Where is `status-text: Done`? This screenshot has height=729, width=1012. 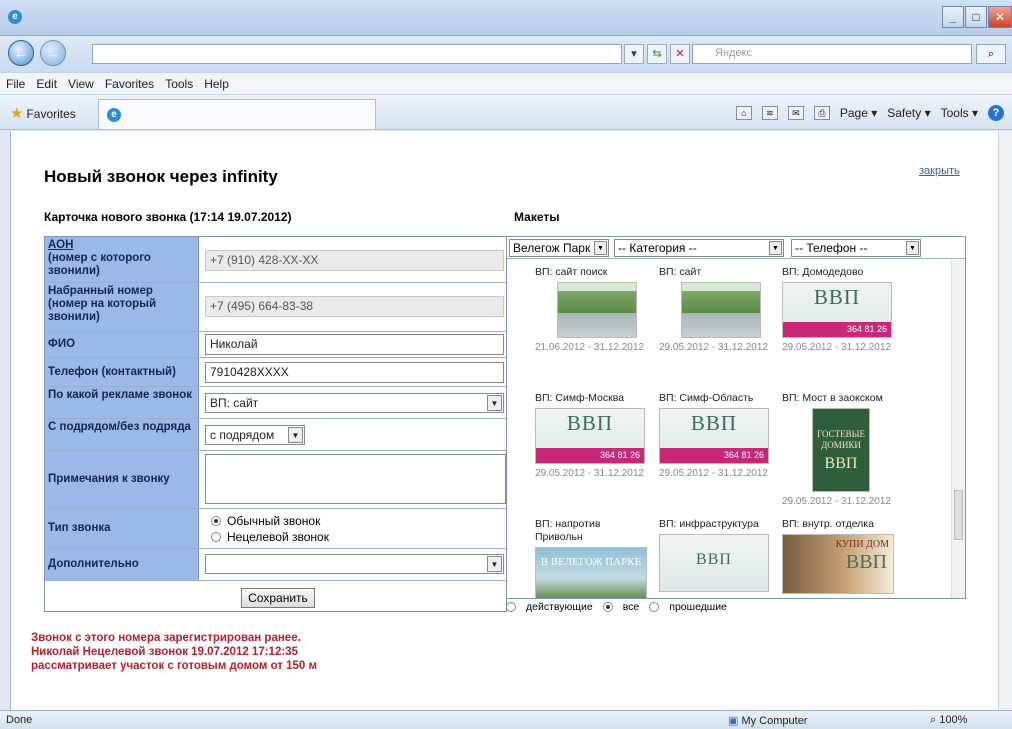
status-text: Done is located at coordinates (19, 720).